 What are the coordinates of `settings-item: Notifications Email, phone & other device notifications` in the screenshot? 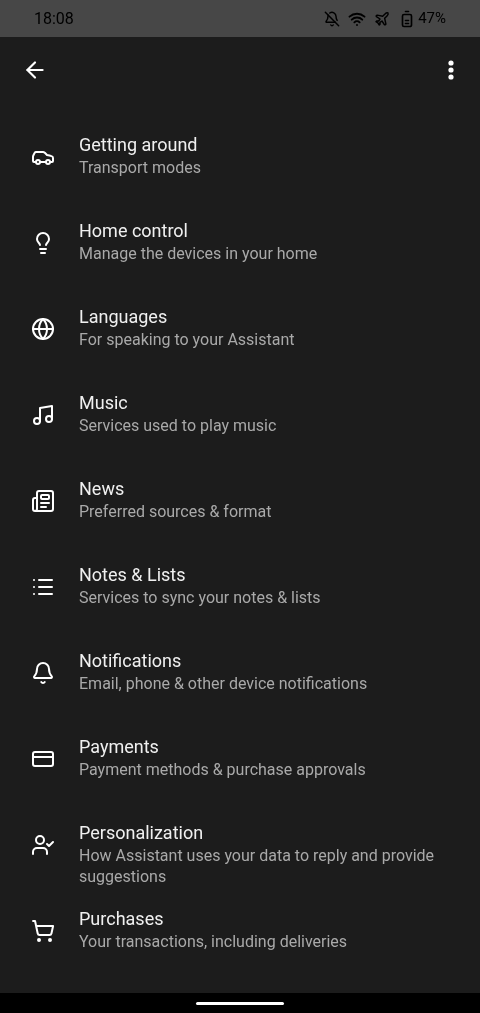 It's located at (240, 680).